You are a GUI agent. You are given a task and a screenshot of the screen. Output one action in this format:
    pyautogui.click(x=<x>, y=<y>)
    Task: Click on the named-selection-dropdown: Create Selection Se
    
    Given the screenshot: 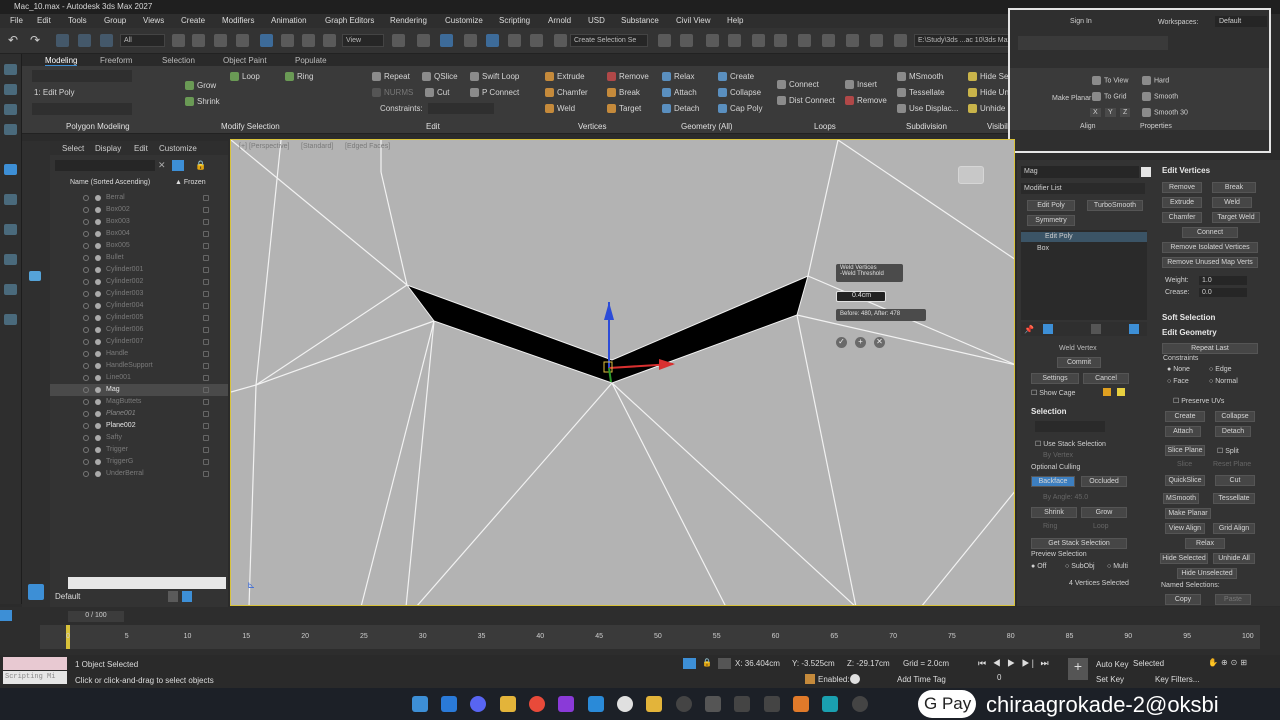 What is the action you would take?
    pyautogui.click(x=609, y=40)
    